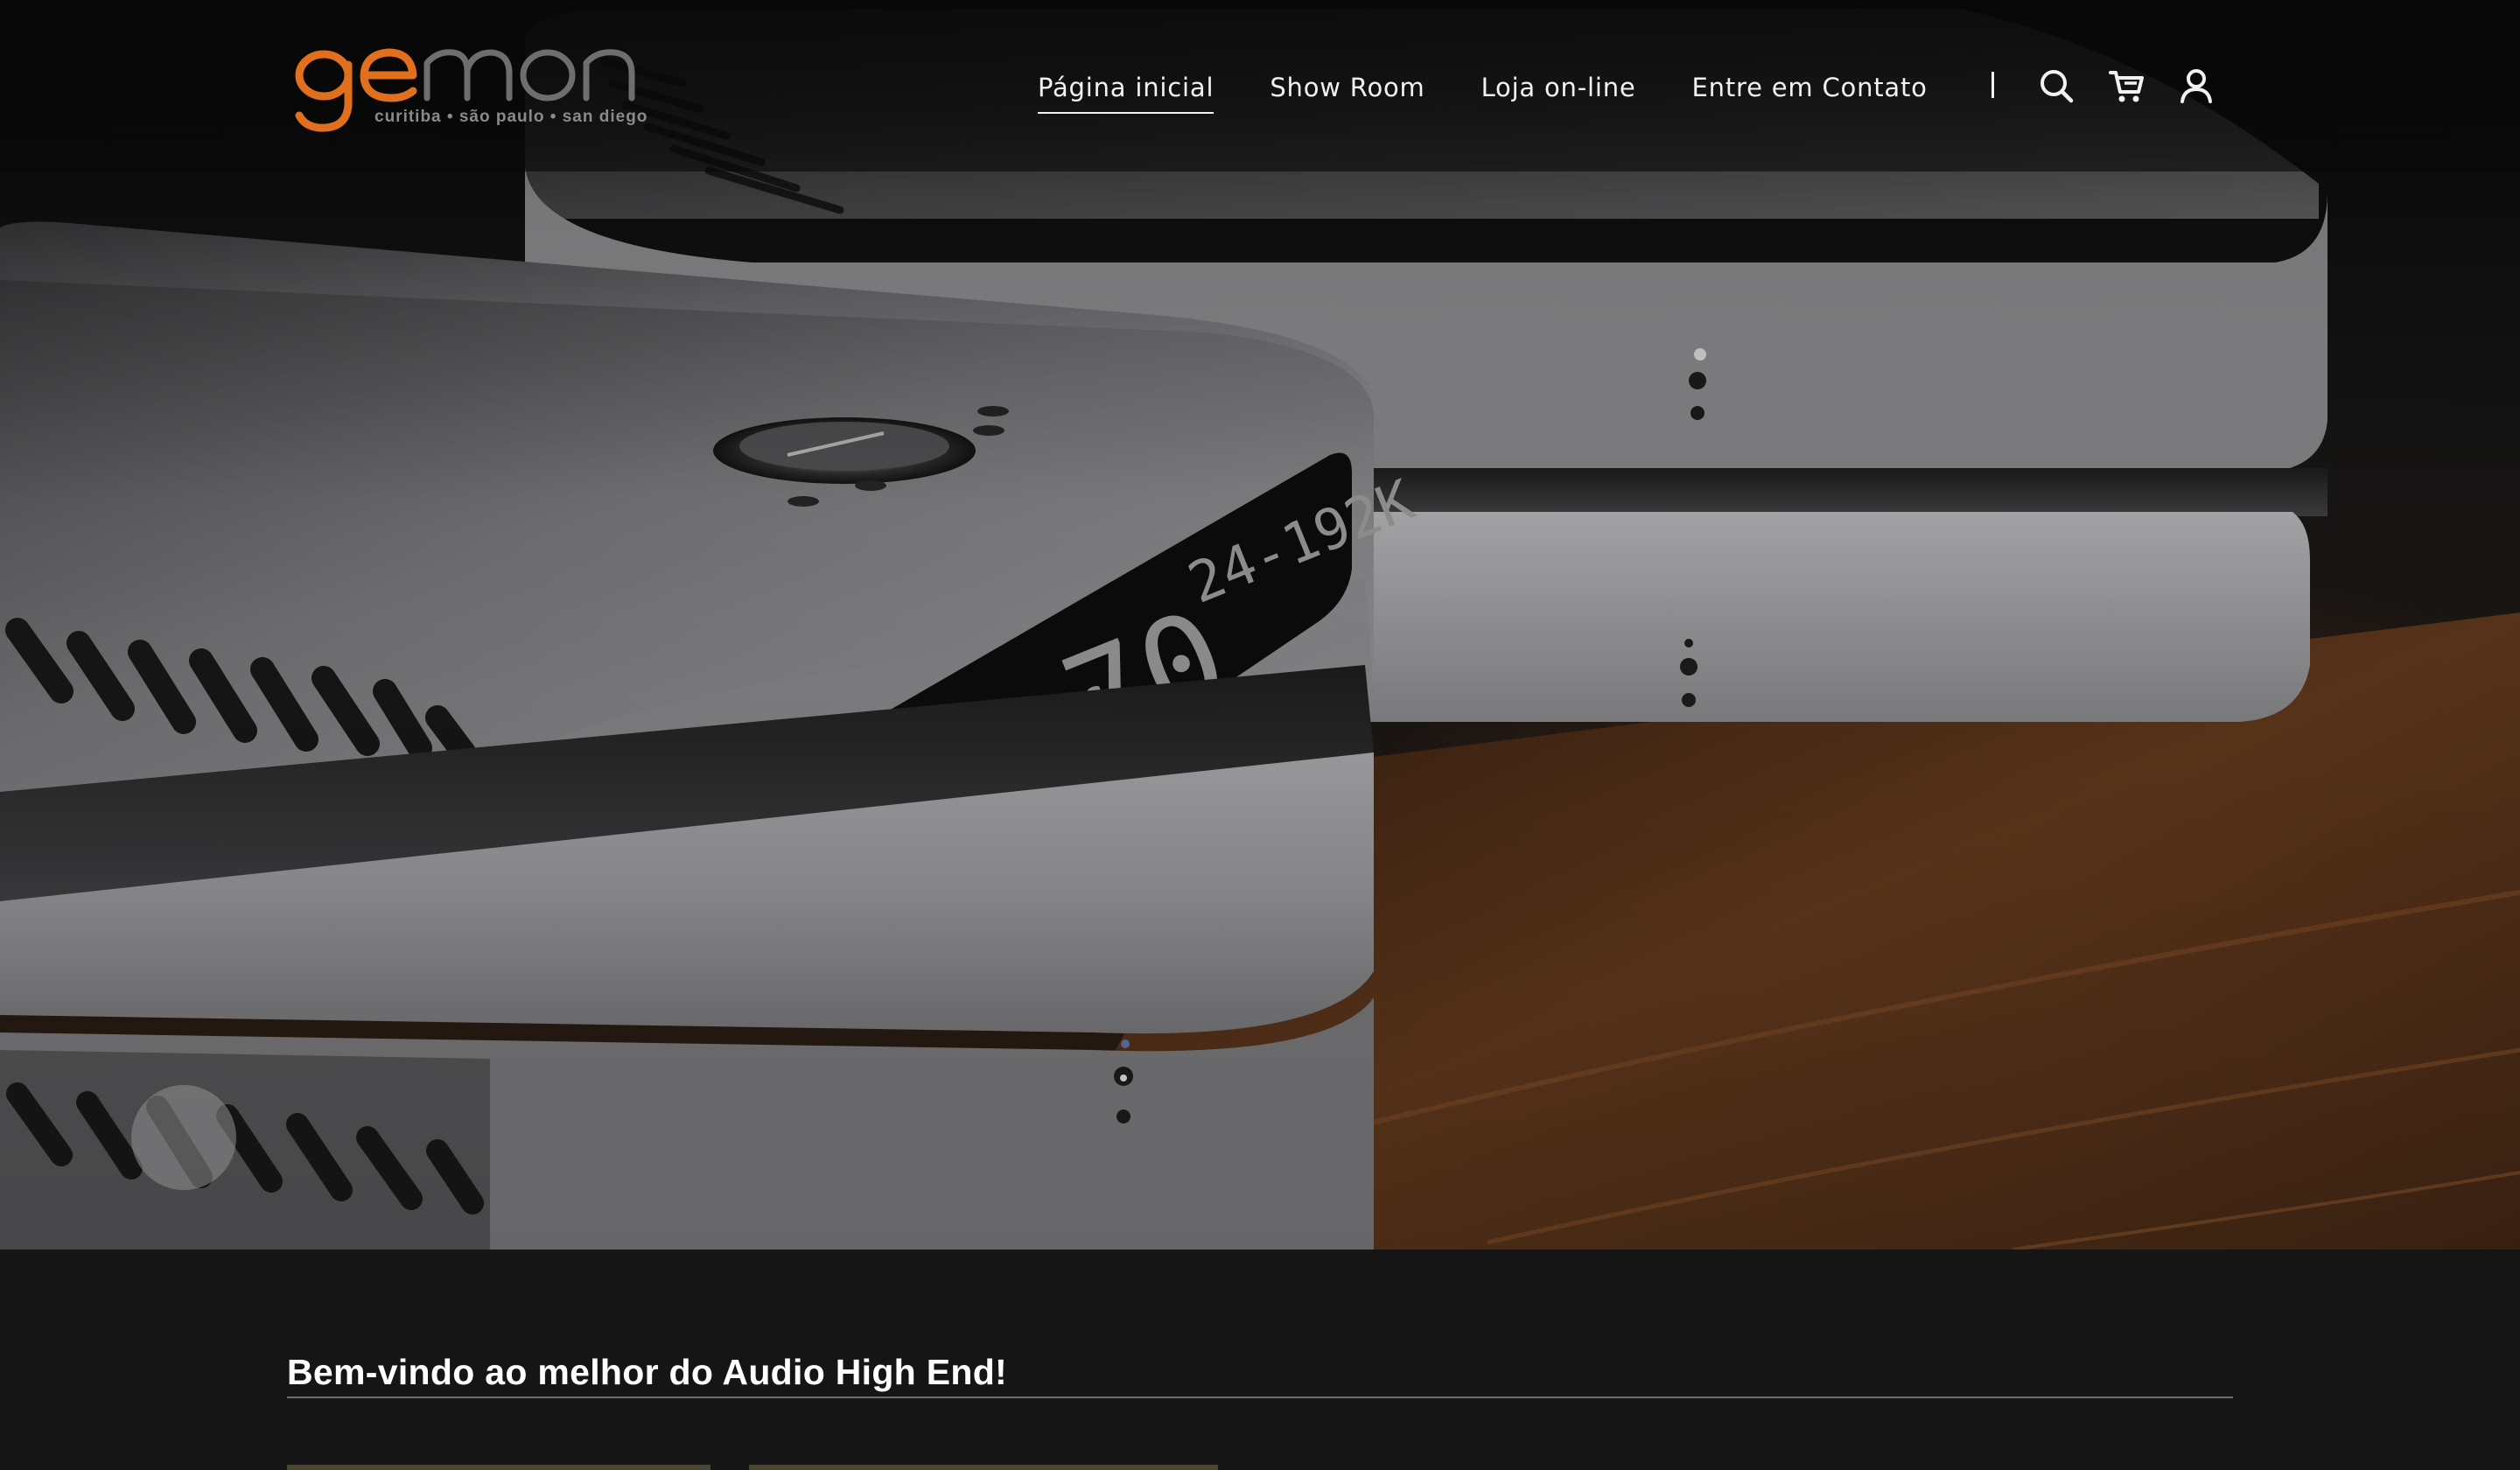 The image size is (2520, 1470). Describe the element at coordinates (1126, 88) in the screenshot. I see `nav-item-home: Página inicial` at that location.